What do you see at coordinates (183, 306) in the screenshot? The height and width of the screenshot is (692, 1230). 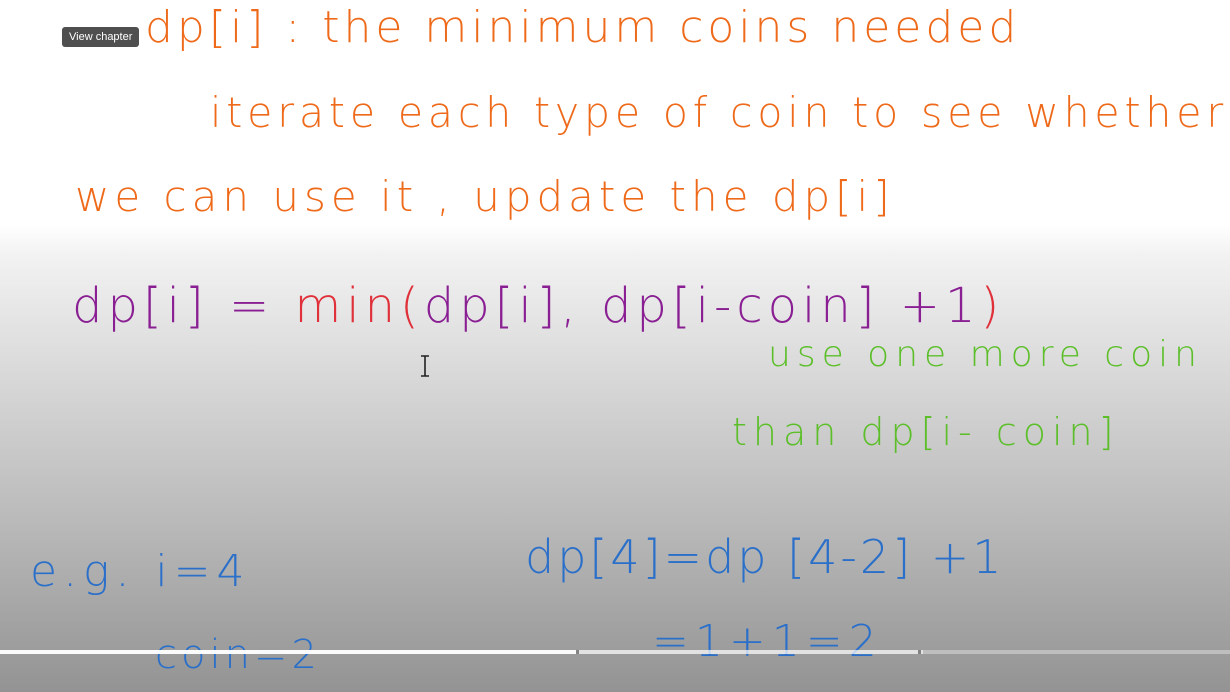 I see `recurrence-lhs: dp[i] =` at bounding box center [183, 306].